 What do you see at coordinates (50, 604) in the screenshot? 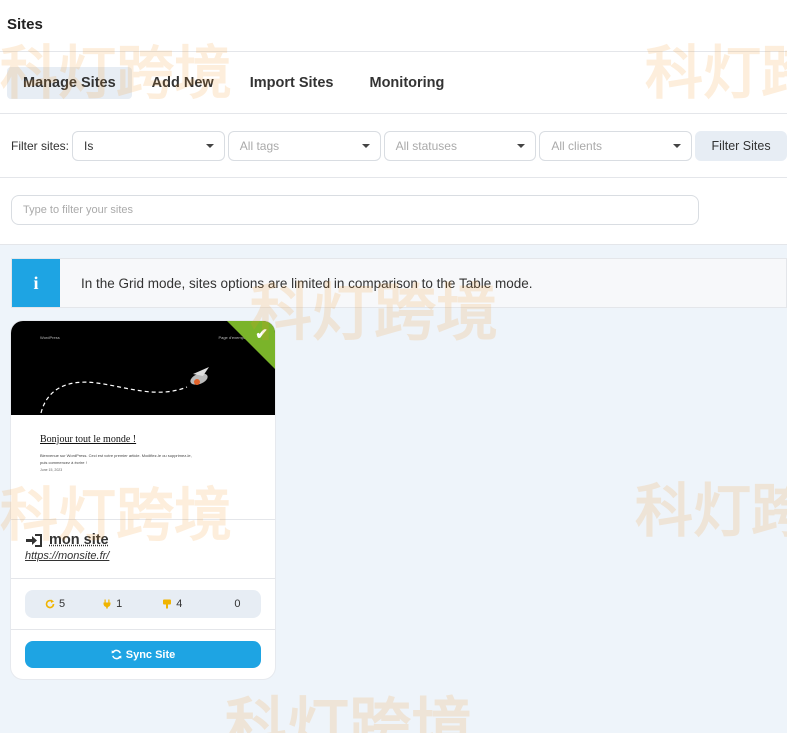
I see `refresh-icon` at bounding box center [50, 604].